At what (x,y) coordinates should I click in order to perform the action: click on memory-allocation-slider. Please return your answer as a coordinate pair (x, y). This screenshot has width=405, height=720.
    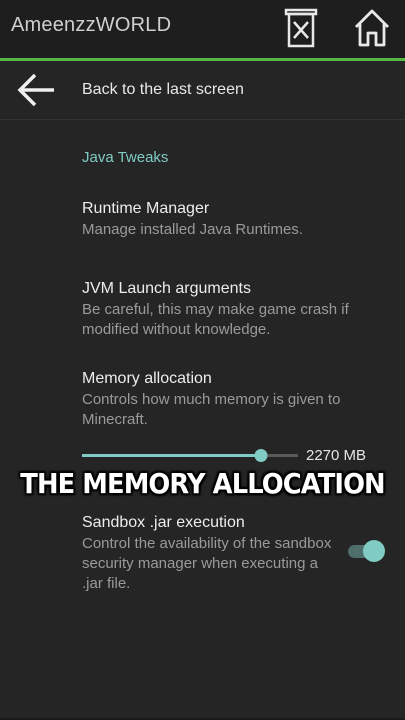
    Looking at the image, I should click on (190, 456).